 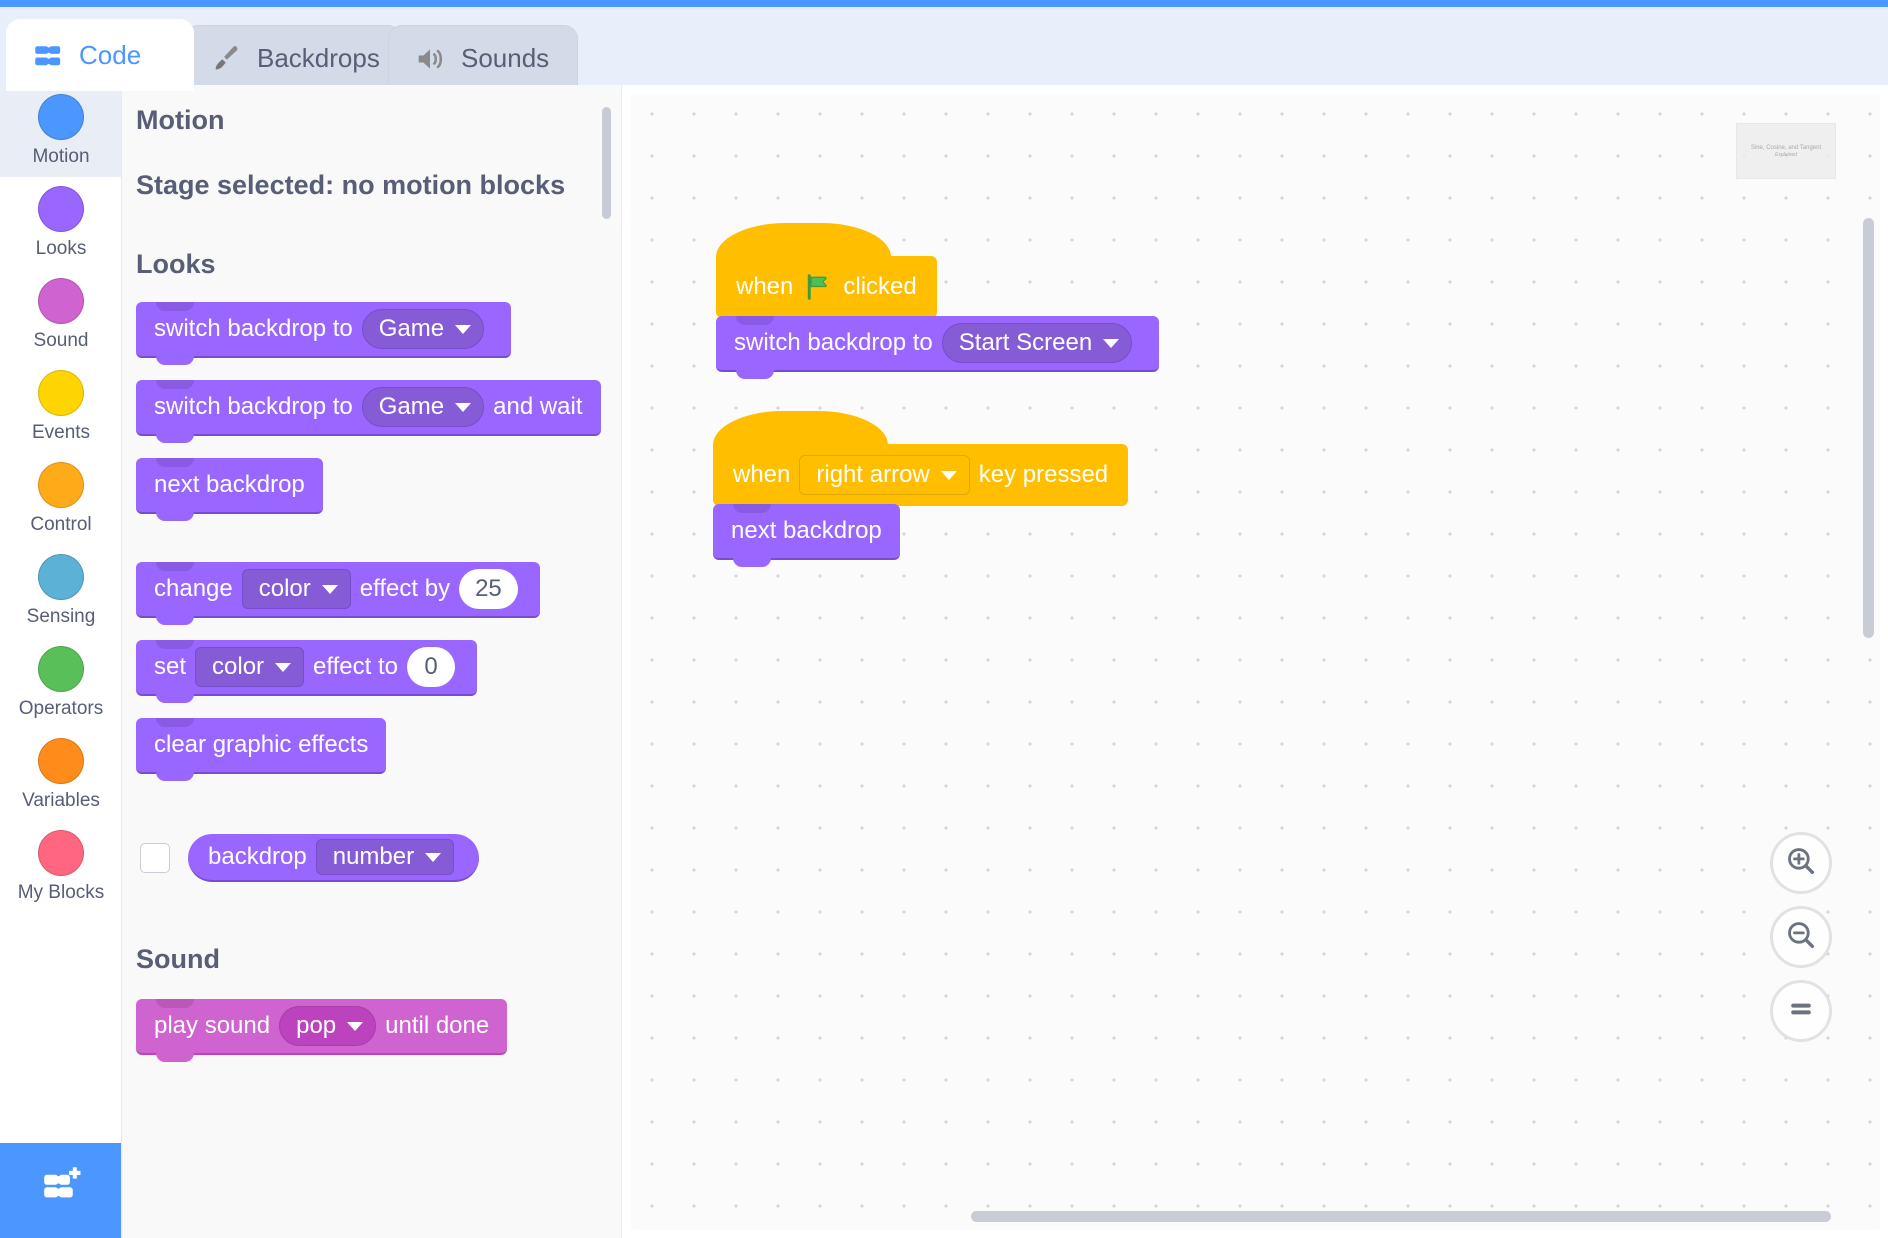 I want to click on looks-color-dot, so click(x=61, y=209).